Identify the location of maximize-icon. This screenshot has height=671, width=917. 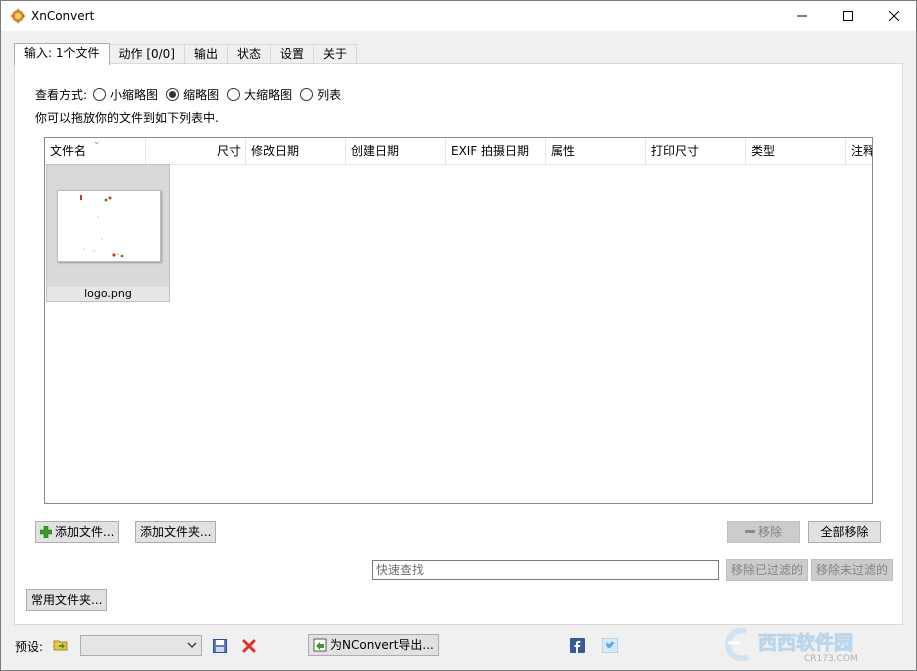
(848, 16).